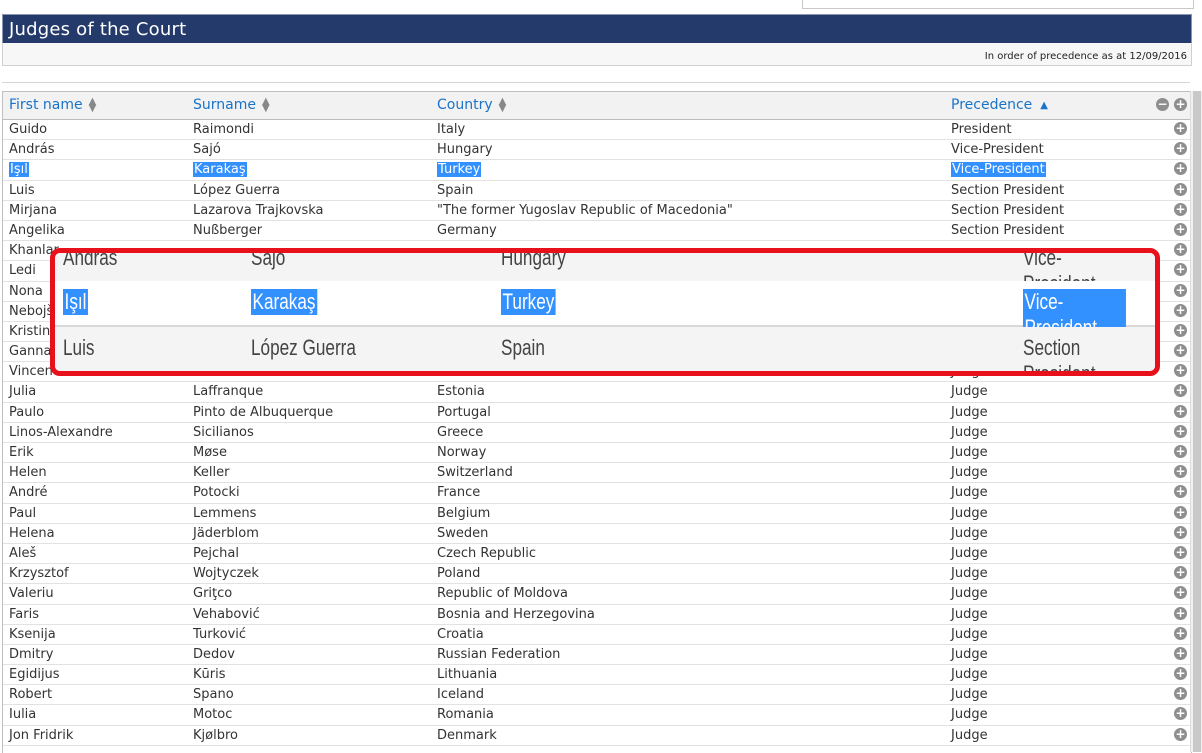  Describe the element at coordinates (597, 594) in the screenshot. I see `table-row: Valeriu Griţco Republic of Moldova Judge +` at that location.